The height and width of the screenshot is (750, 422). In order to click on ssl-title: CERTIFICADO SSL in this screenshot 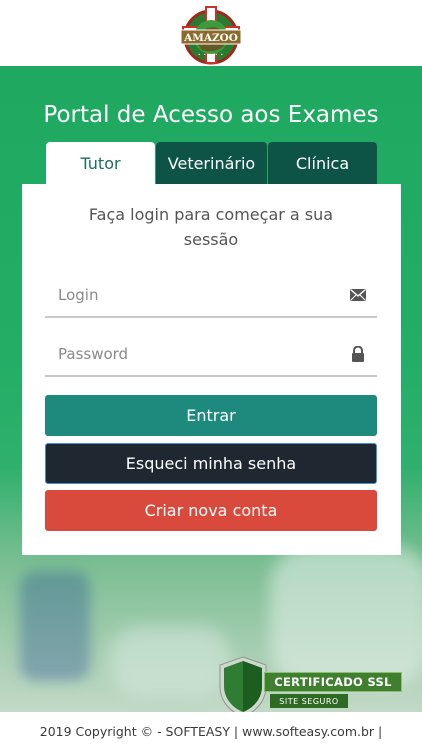, I will do `click(333, 682)`.